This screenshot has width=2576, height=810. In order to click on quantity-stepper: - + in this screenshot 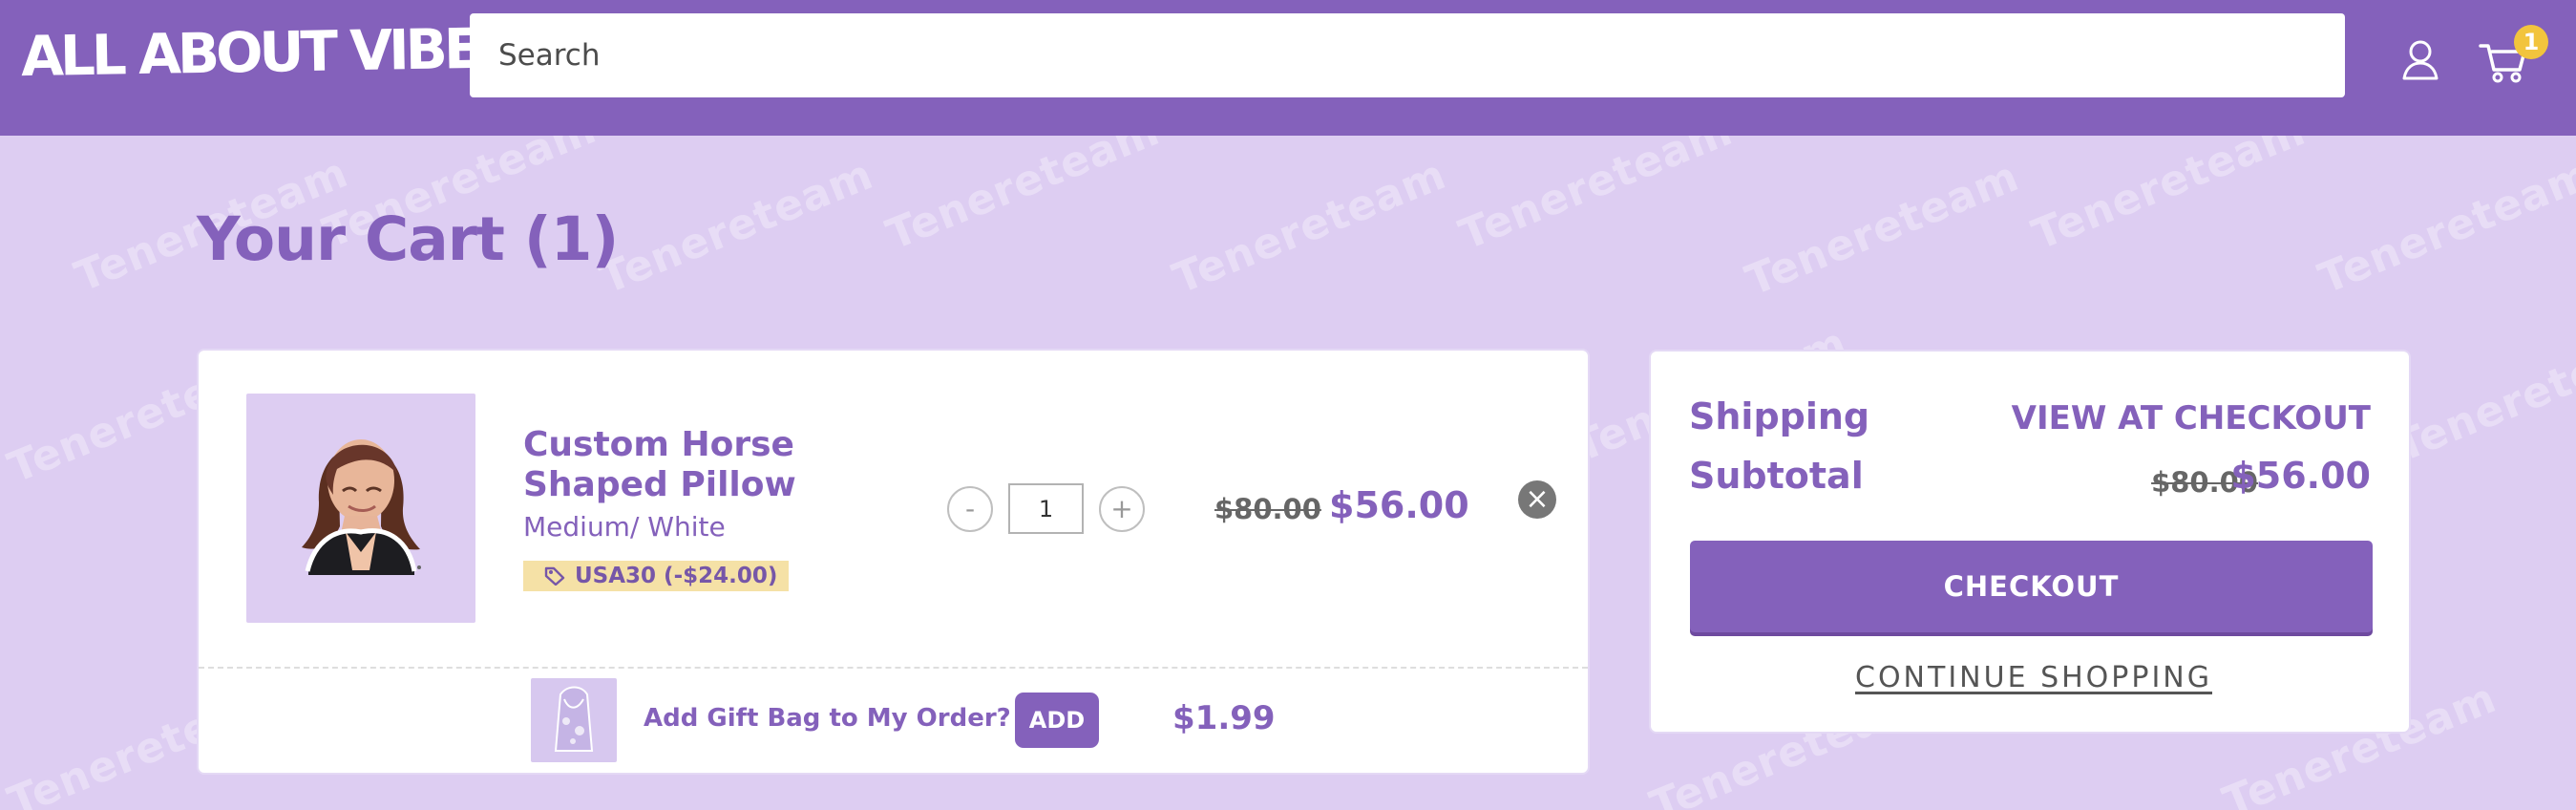, I will do `click(1046, 509)`.